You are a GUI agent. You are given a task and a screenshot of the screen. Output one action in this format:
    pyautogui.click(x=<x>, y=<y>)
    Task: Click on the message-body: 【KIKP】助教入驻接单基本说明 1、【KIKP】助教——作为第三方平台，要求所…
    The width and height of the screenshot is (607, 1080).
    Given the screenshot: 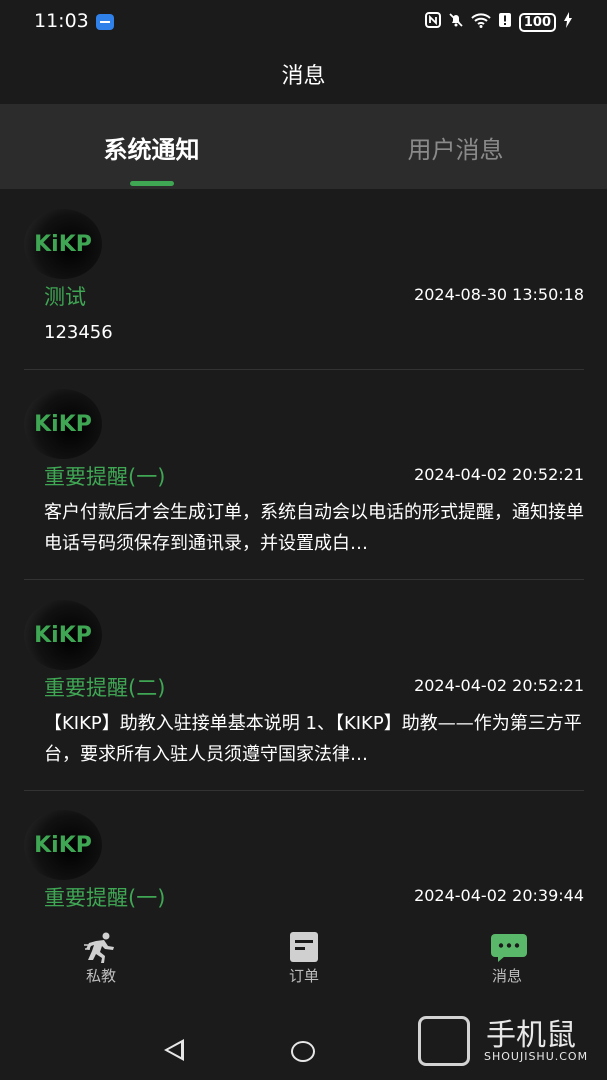 What is the action you would take?
    pyautogui.click(x=313, y=739)
    